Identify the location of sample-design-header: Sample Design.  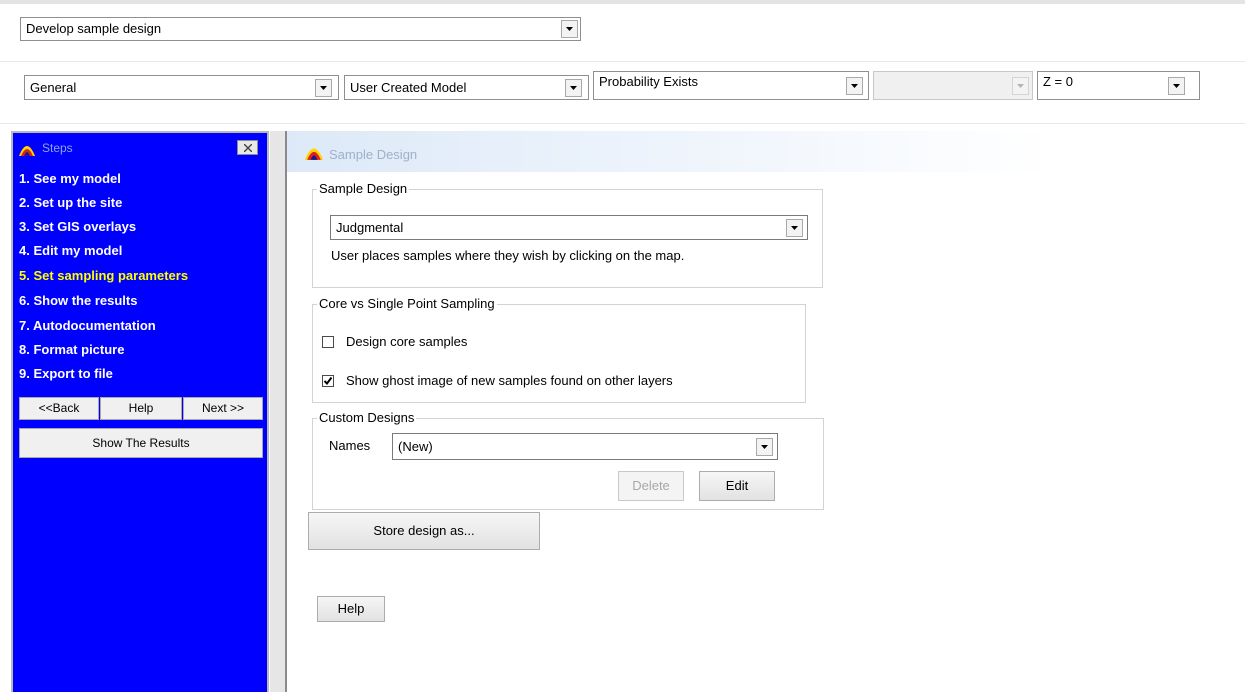
(766, 151).